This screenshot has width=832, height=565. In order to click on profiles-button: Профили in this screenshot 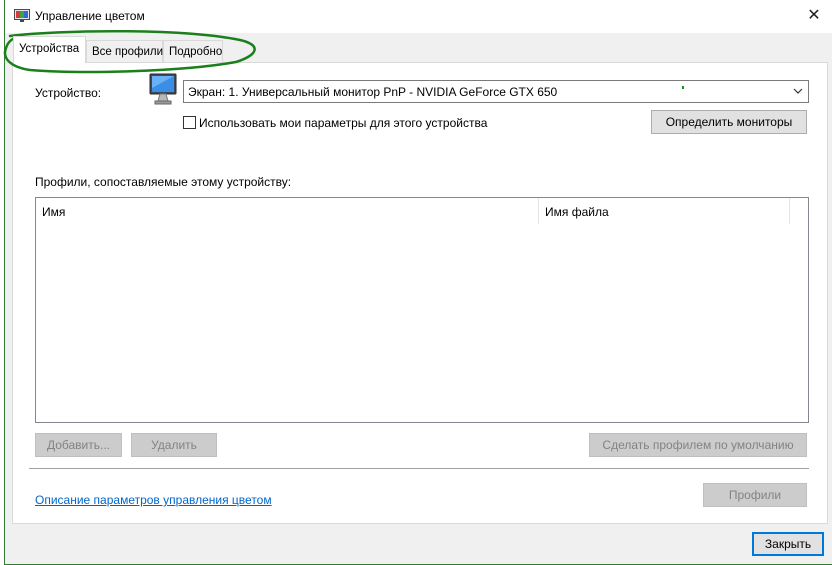, I will do `click(755, 495)`.